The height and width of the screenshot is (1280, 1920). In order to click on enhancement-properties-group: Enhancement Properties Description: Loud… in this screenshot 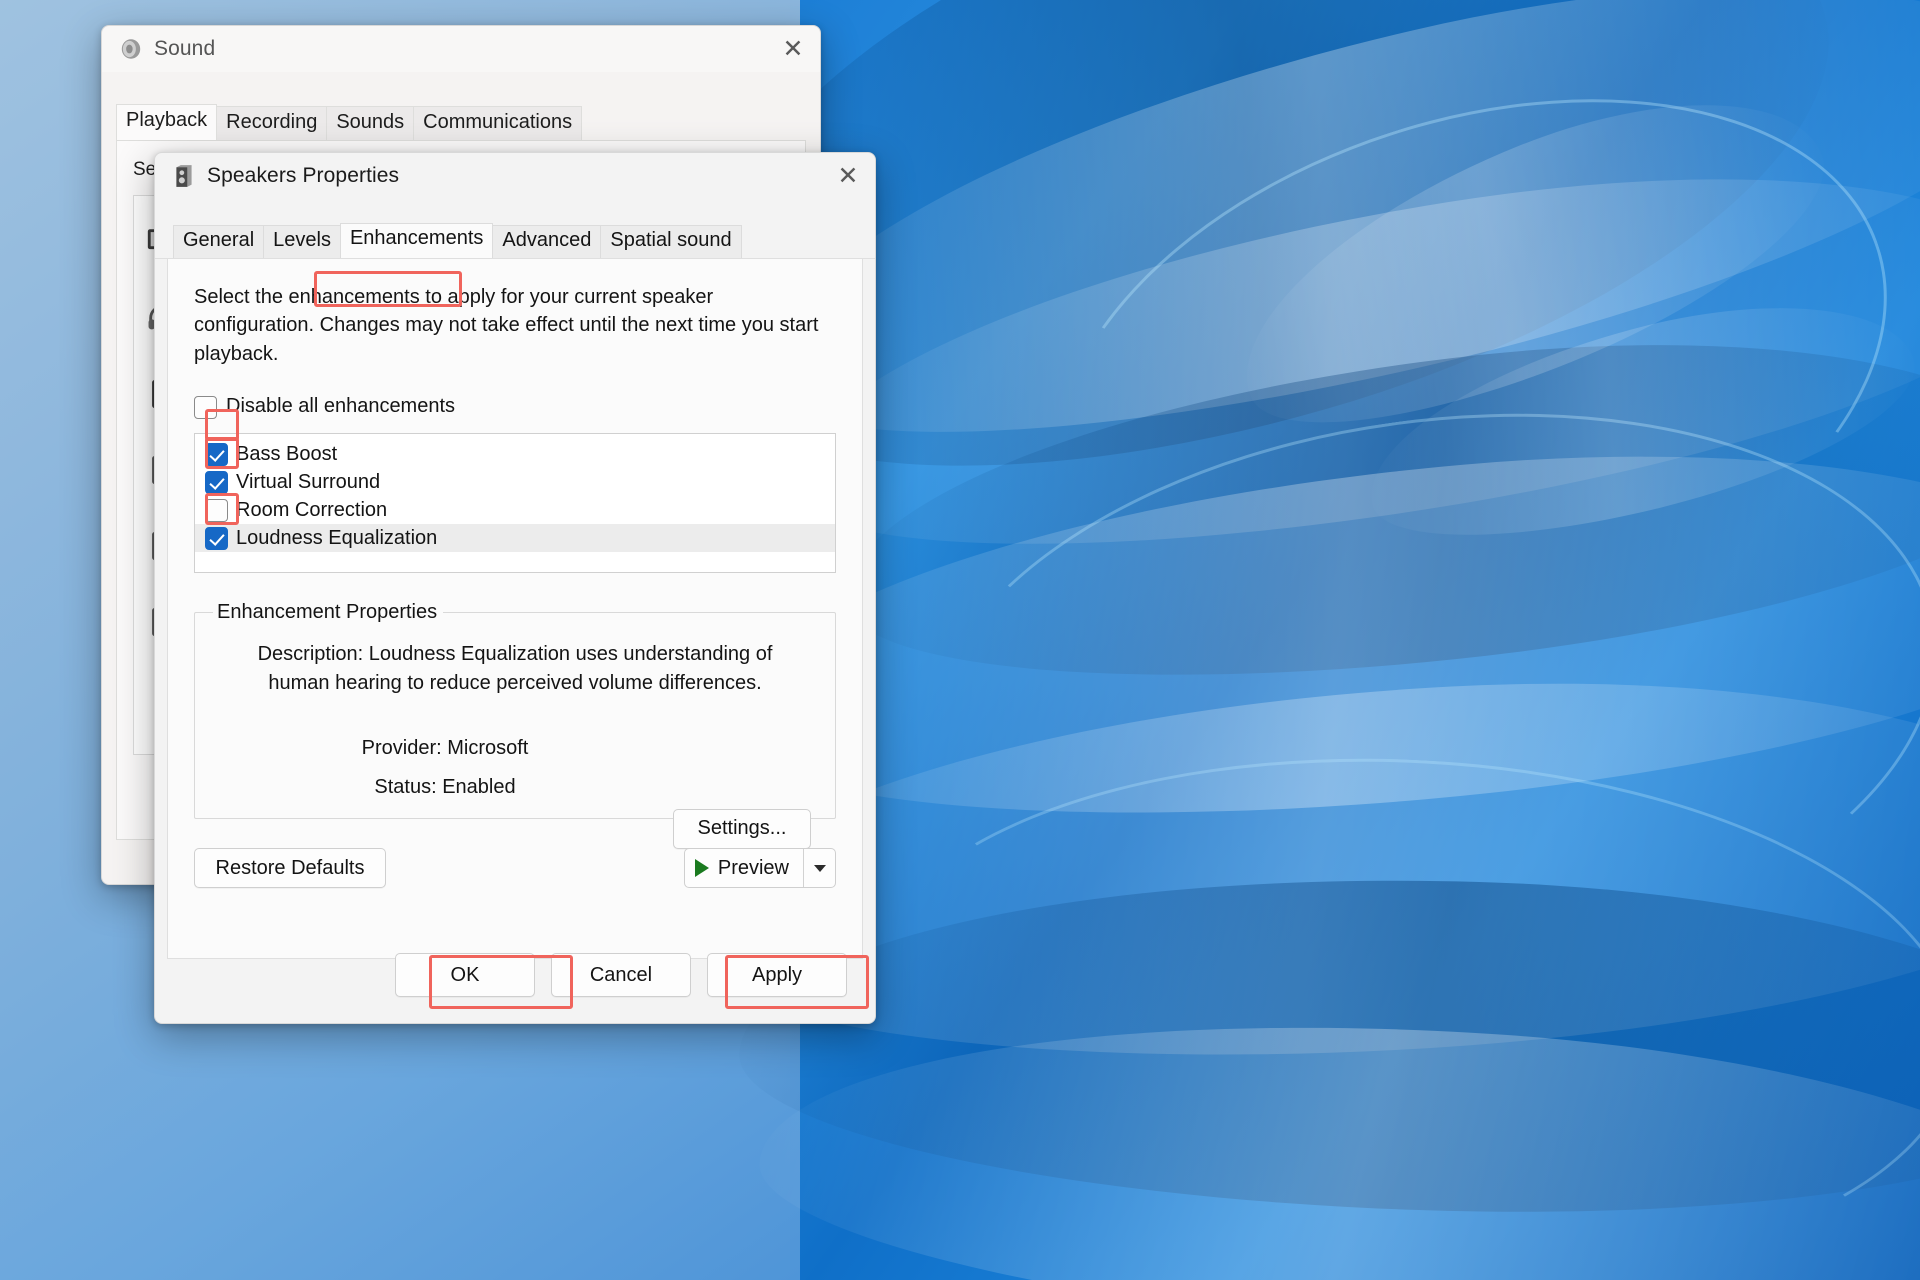, I will do `click(515, 725)`.